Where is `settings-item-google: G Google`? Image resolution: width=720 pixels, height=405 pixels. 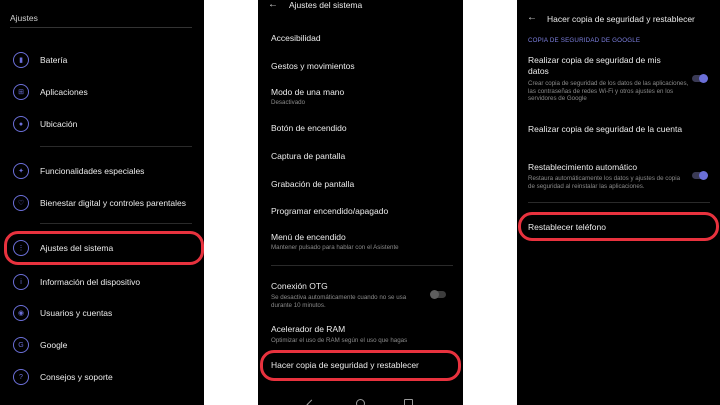
settings-item-google: G Google is located at coordinates (102, 345).